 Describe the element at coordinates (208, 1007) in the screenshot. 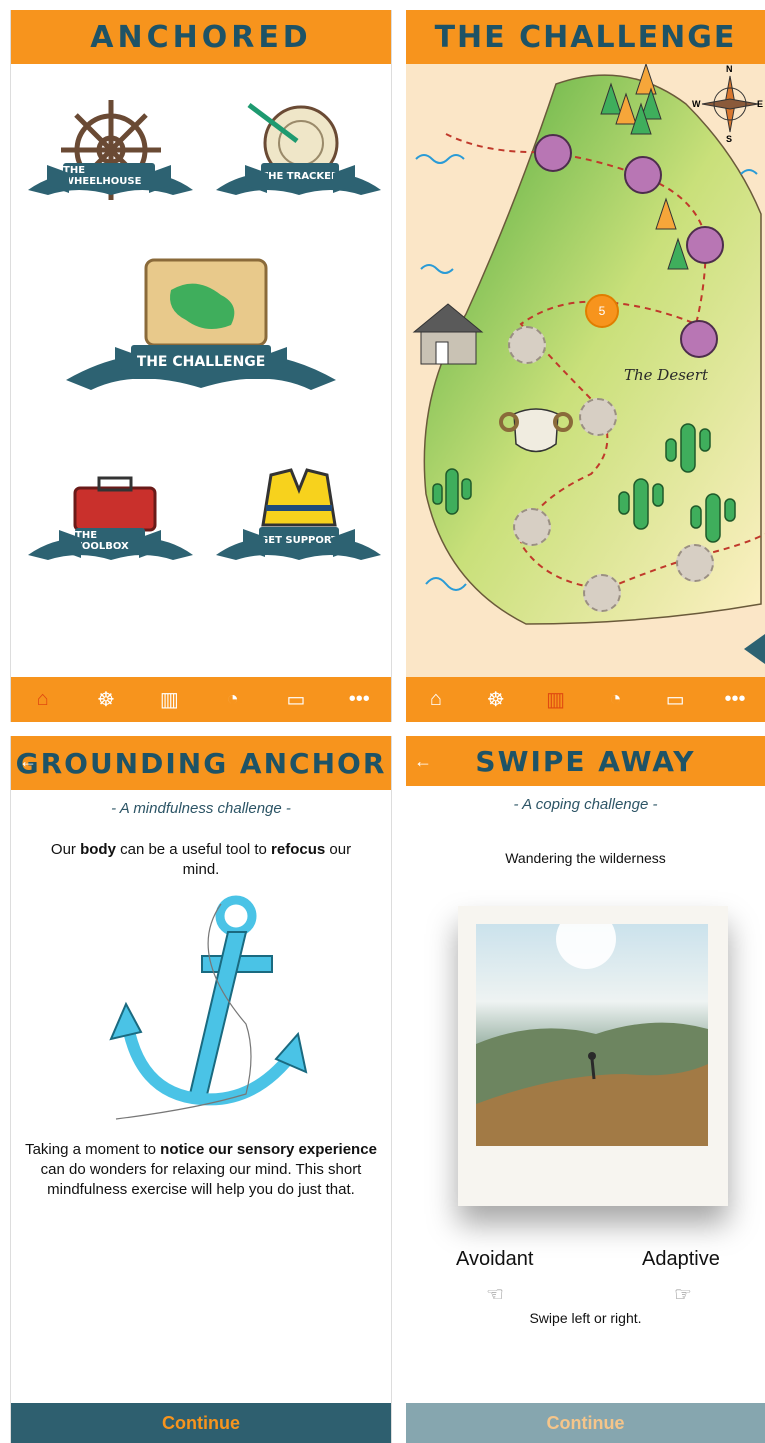

I see `anchor-illustration` at that location.